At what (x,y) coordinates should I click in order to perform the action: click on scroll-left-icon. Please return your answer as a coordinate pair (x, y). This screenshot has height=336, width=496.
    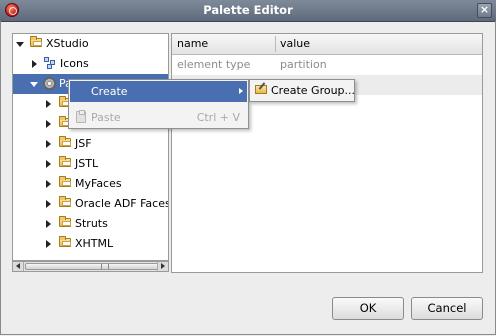
    Looking at the image, I should click on (18, 266).